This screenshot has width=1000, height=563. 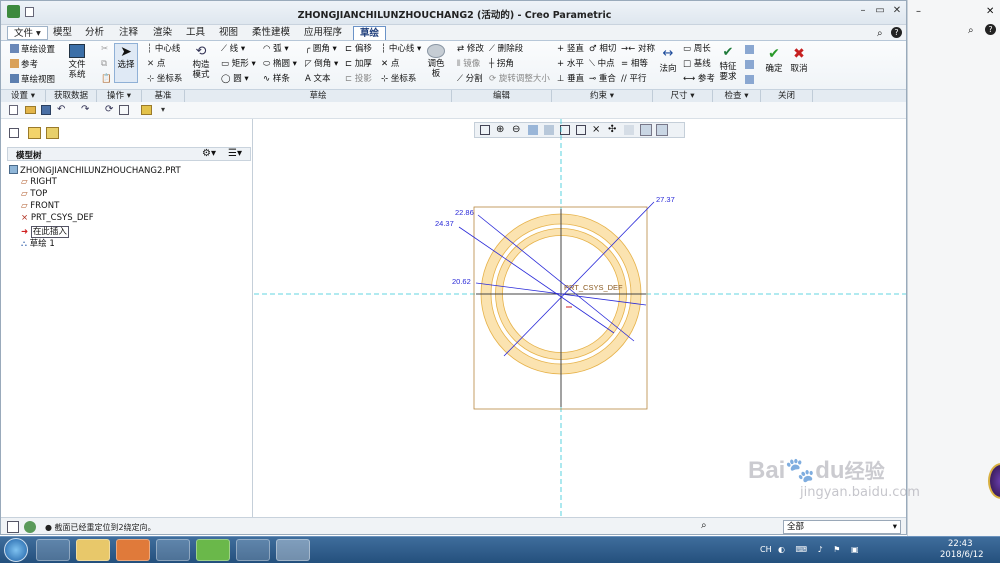 I want to click on divide-button: ⟋ 分割, so click(x=470, y=79).